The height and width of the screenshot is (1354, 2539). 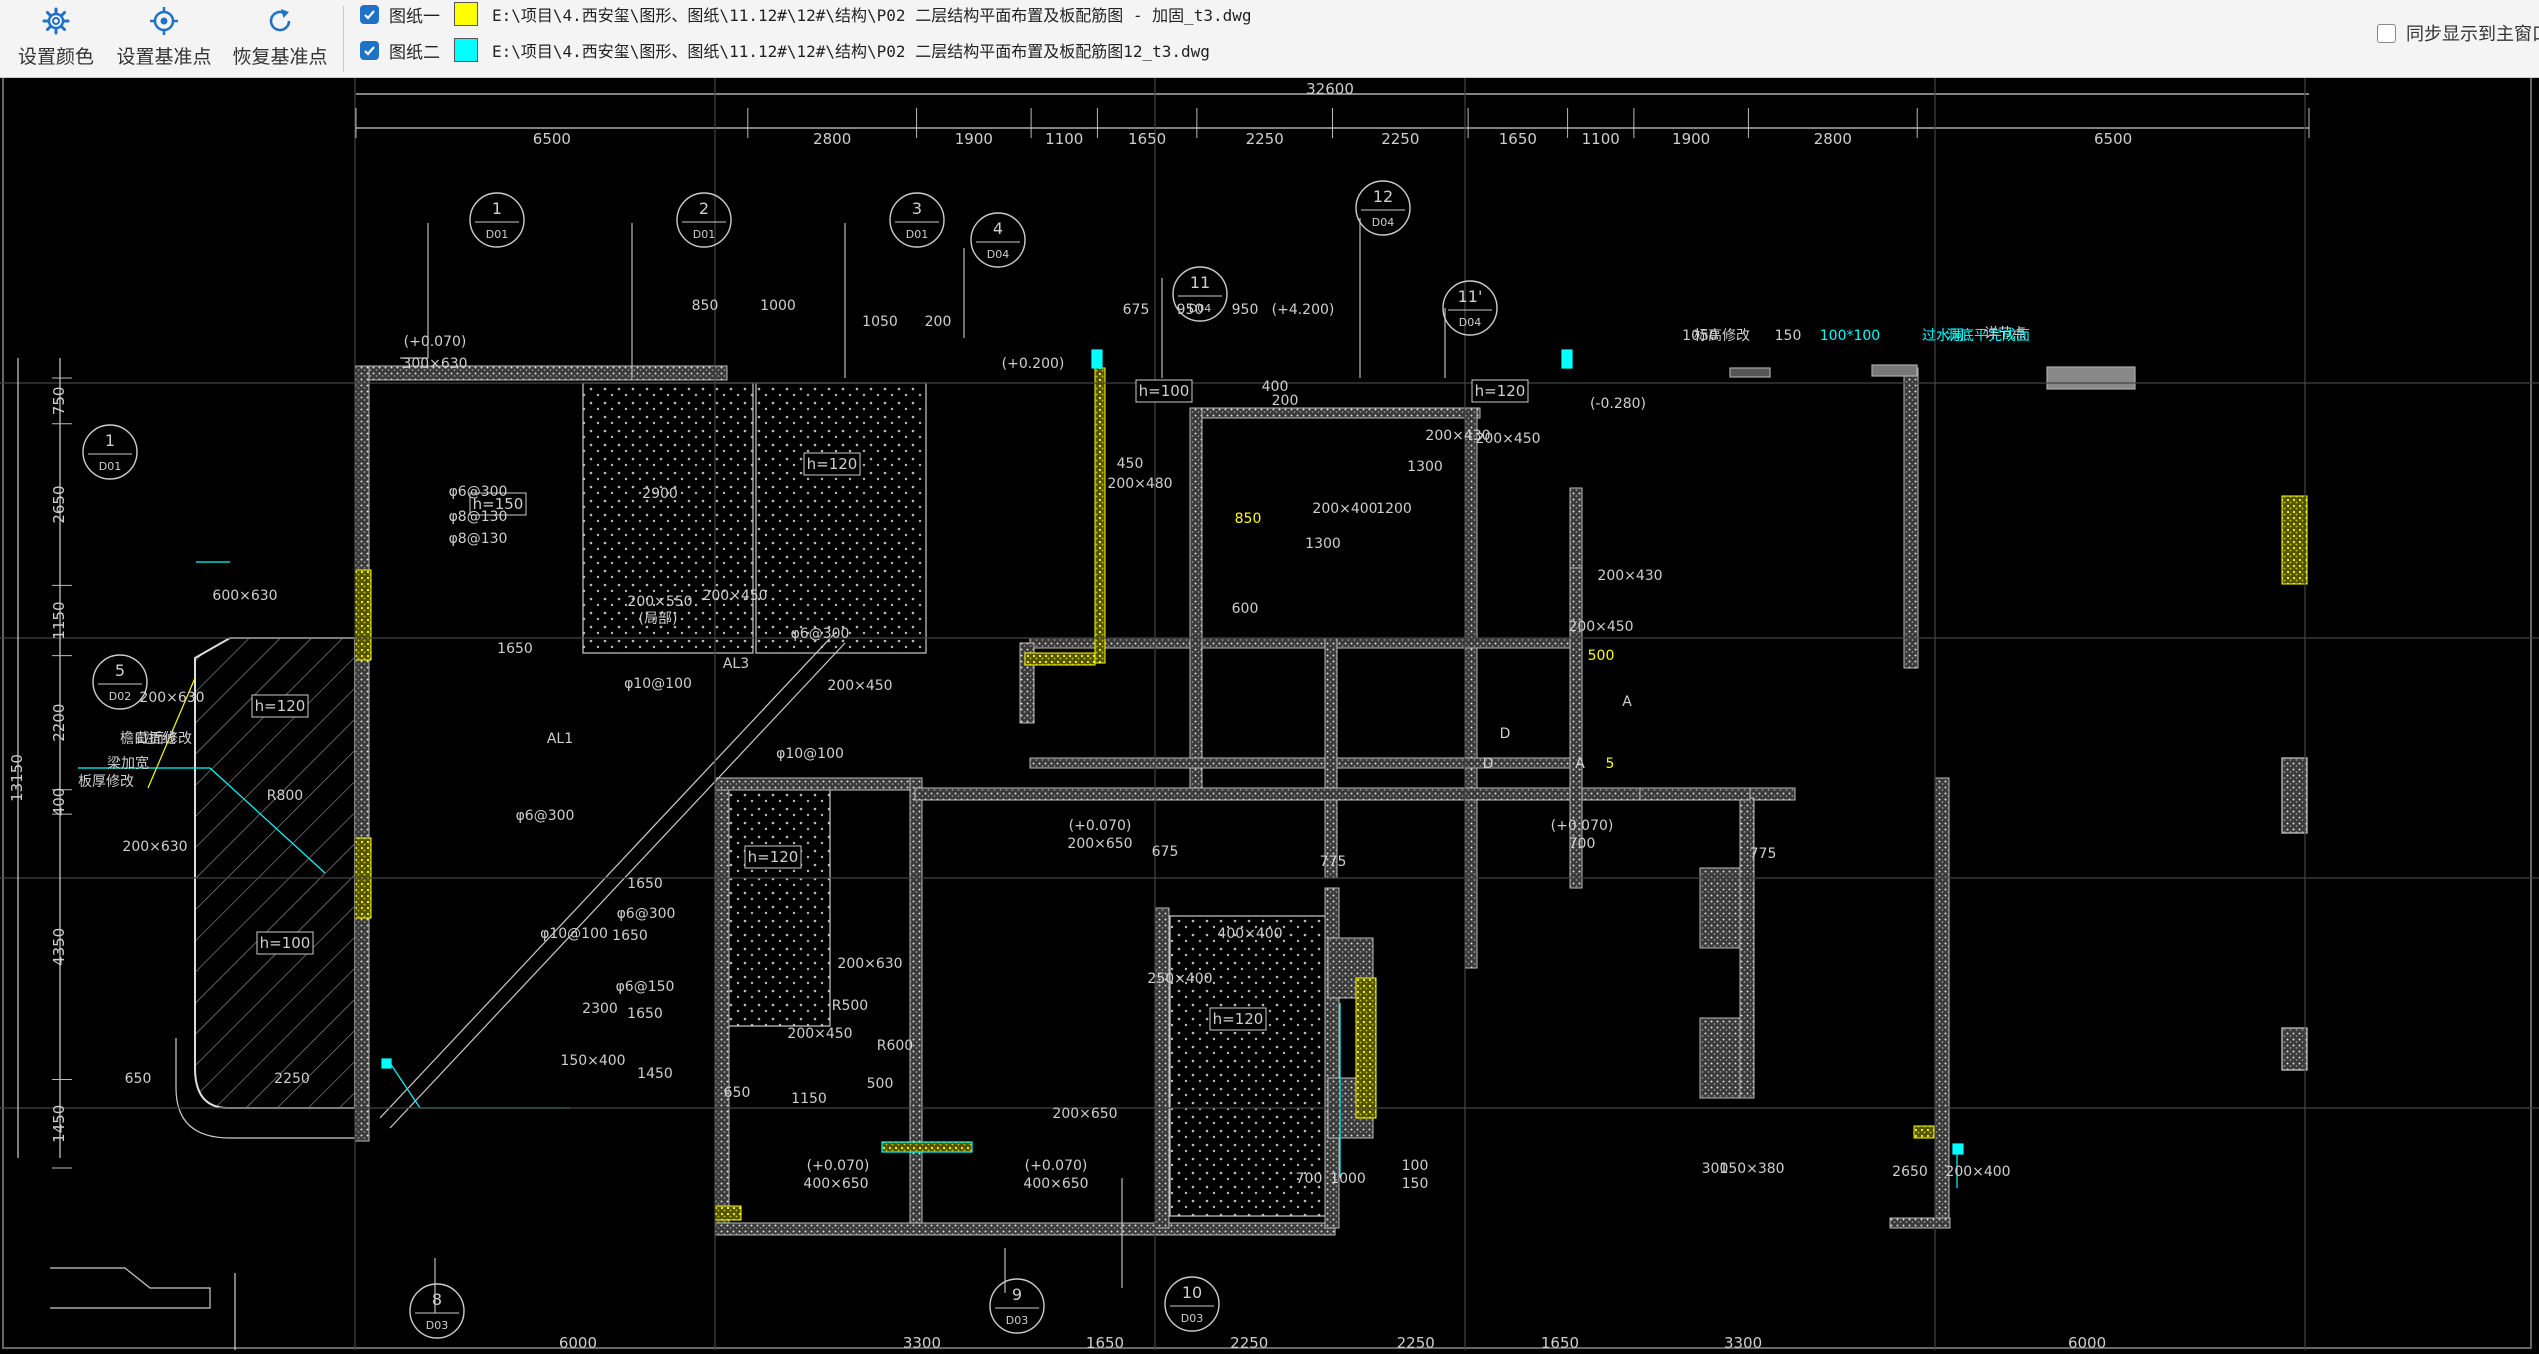 I want to click on detail-number: 12, so click(x=1383, y=196).